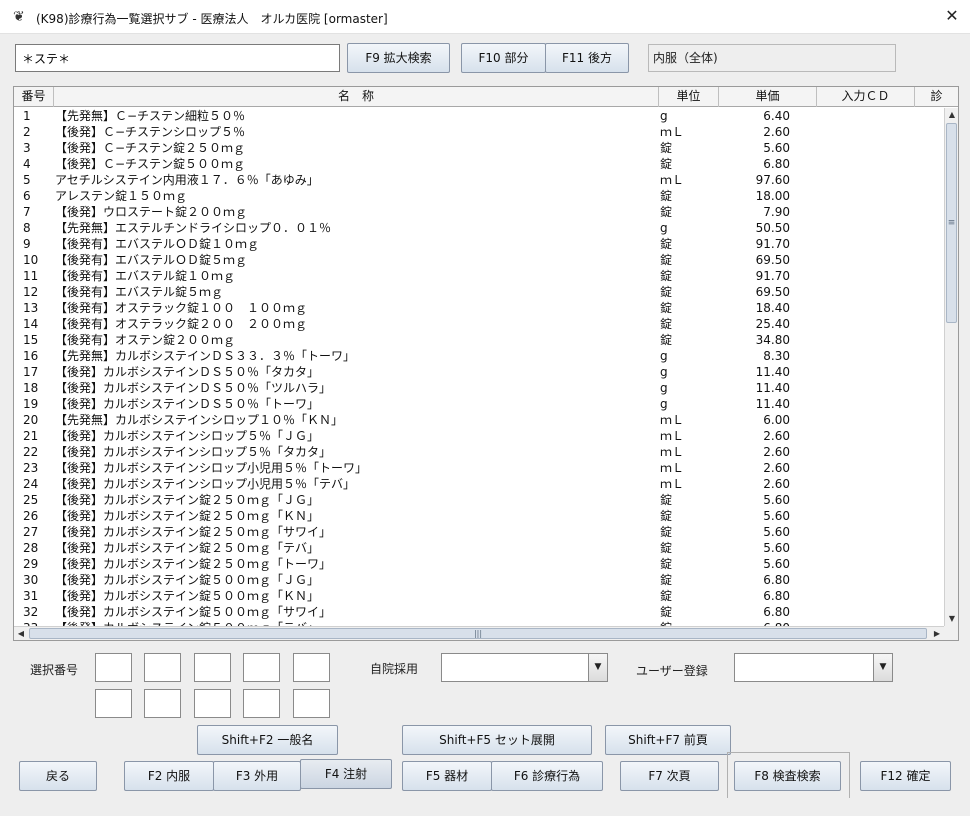 The image size is (970, 816). Describe the element at coordinates (479, 308) in the screenshot. I see `table-row: 13 【後発有】オステラック錠１００ １００ｍｇ 錠 18.40` at that location.